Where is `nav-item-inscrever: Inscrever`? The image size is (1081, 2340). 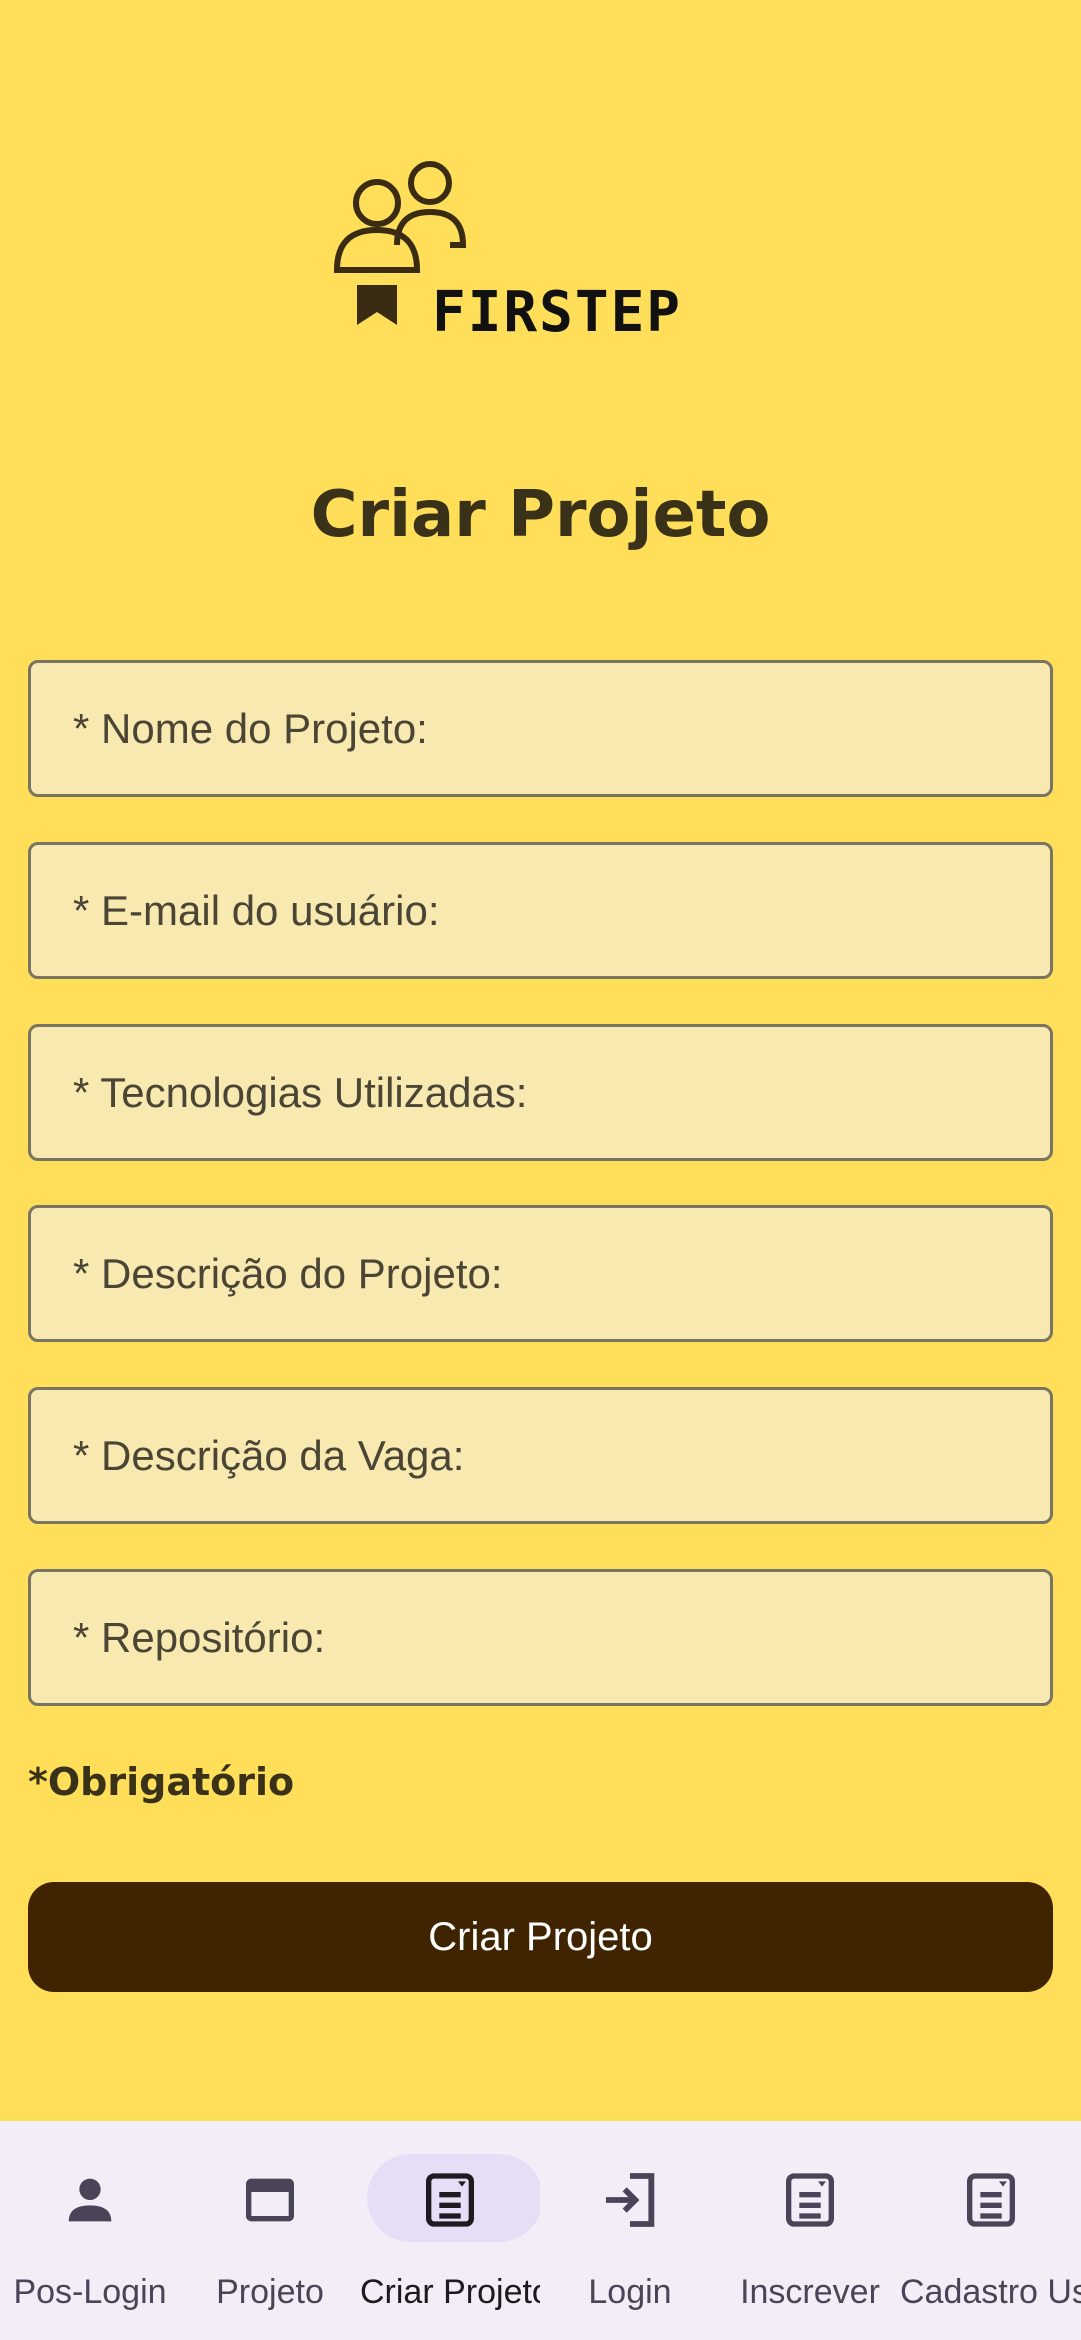
nav-item-inscrever: Inscrever is located at coordinates (810, 2230).